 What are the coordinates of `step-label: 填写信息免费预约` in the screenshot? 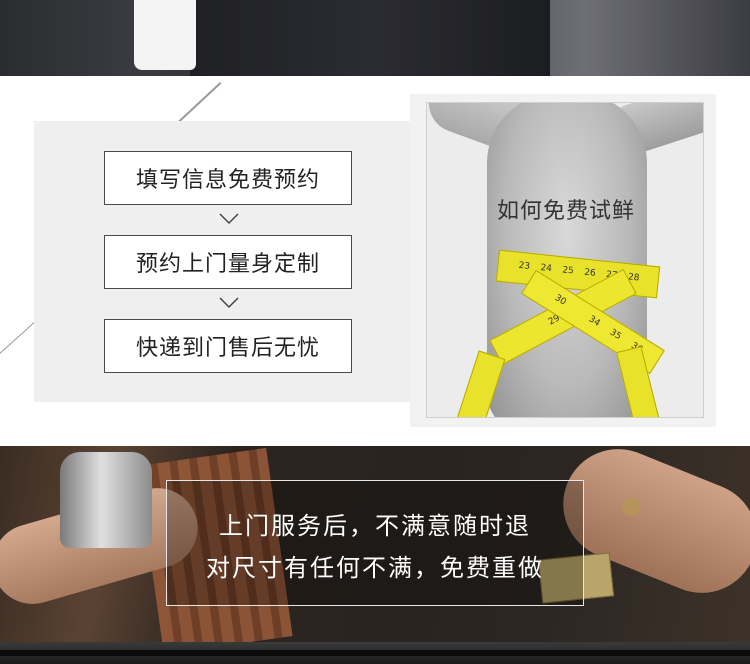 It's located at (227, 180).